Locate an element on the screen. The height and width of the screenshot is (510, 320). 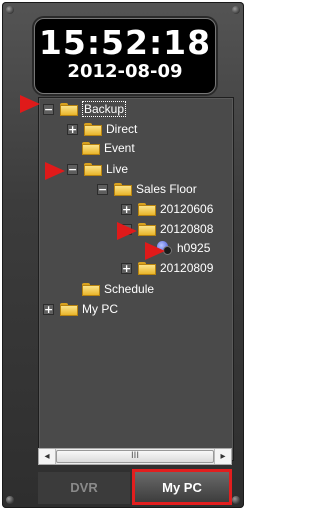
tree-node-live: − Live is located at coordinates (97, 169).